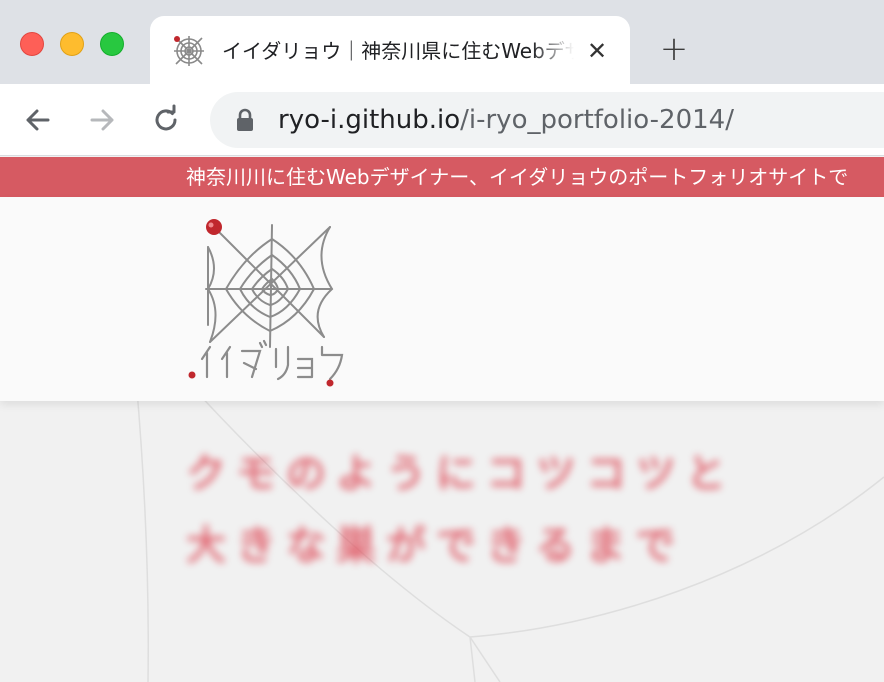  Describe the element at coordinates (102, 120) in the screenshot. I see `forward-arrow-icon` at that location.